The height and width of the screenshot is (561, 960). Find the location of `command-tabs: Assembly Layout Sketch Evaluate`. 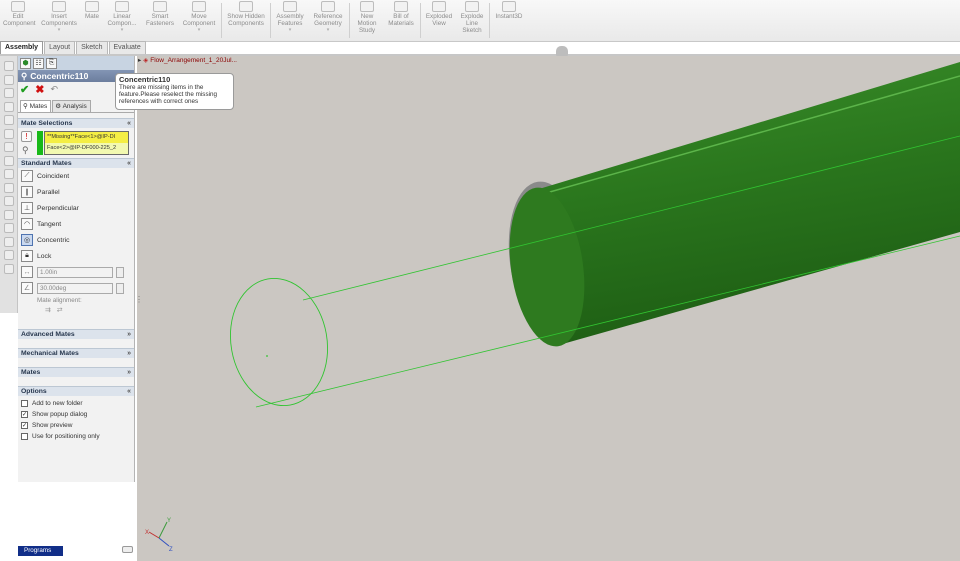

command-tabs: Assembly Layout Sketch Evaluate is located at coordinates (73, 47).